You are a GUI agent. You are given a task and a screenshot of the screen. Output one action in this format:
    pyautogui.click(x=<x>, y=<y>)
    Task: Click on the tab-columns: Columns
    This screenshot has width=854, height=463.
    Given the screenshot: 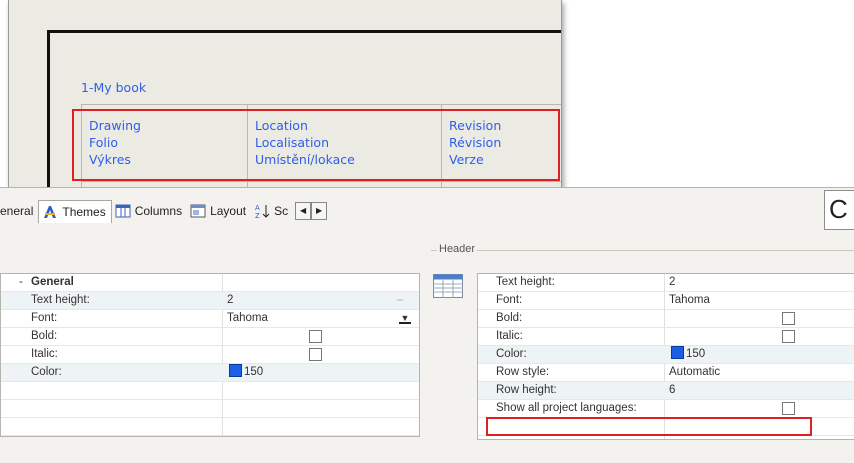 What is the action you would take?
    pyautogui.click(x=149, y=211)
    